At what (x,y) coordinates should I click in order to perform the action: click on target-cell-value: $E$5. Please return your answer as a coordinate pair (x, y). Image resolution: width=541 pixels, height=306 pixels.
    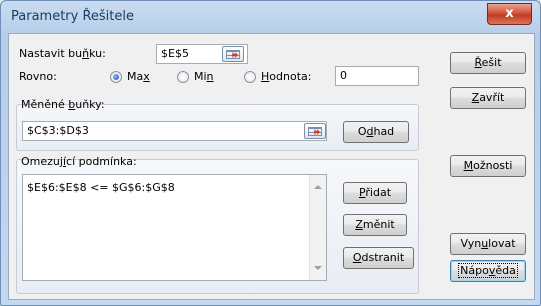
    Looking at the image, I should click on (175, 53).